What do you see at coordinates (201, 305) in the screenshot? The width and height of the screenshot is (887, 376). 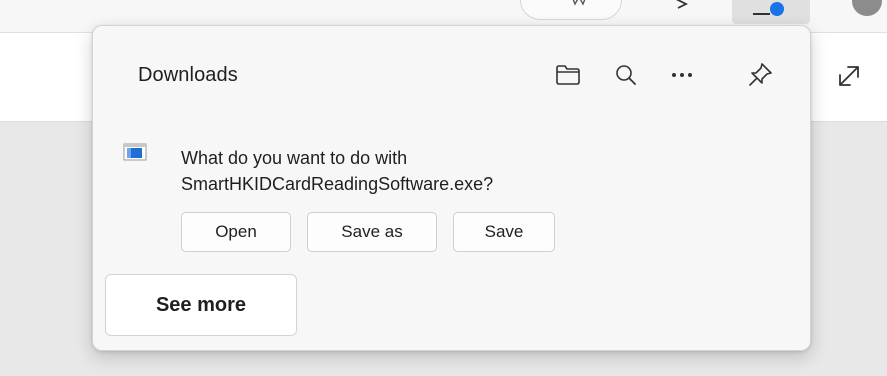 I see `see-more-button: See more` at bounding box center [201, 305].